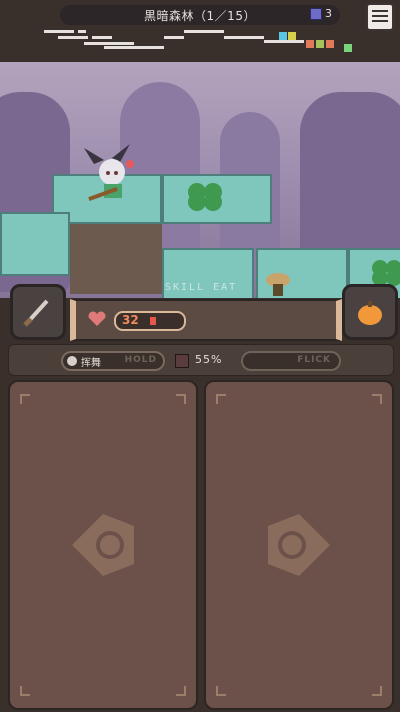 Image resolution: width=400 pixels, height=712 pixels. What do you see at coordinates (130, 320) in the screenshot?
I see `hp-value: 32` at bounding box center [130, 320].